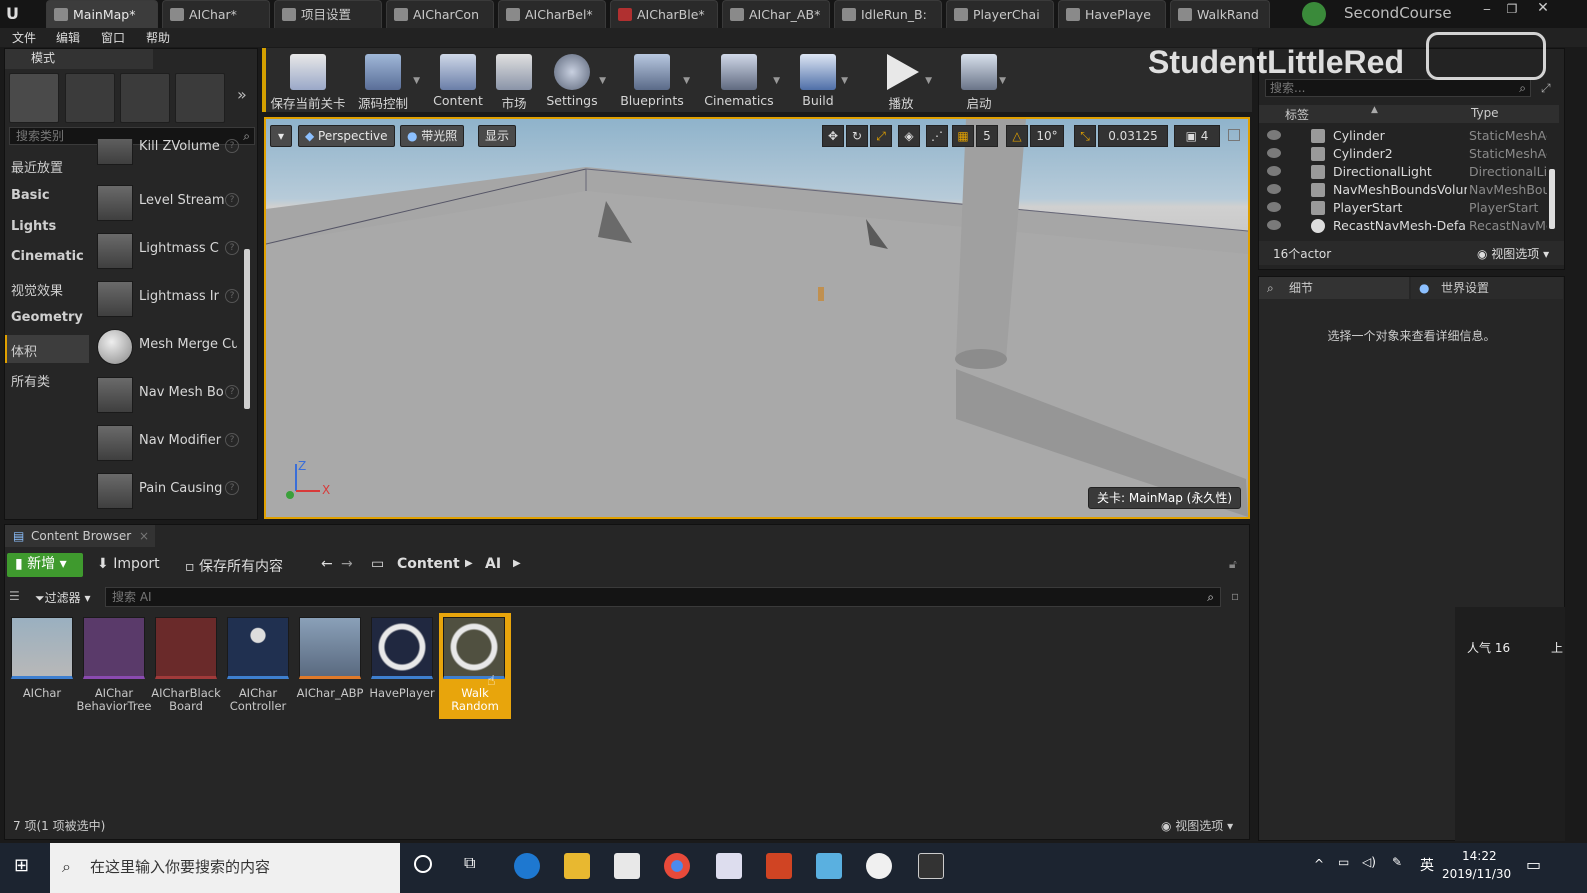 This screenshot has width=1587, height=893. What do you see at coordinates (169, 203) in the screenshot?
I see `place-item-level-stream: Level Stream?` at bounding box center [169, 203].